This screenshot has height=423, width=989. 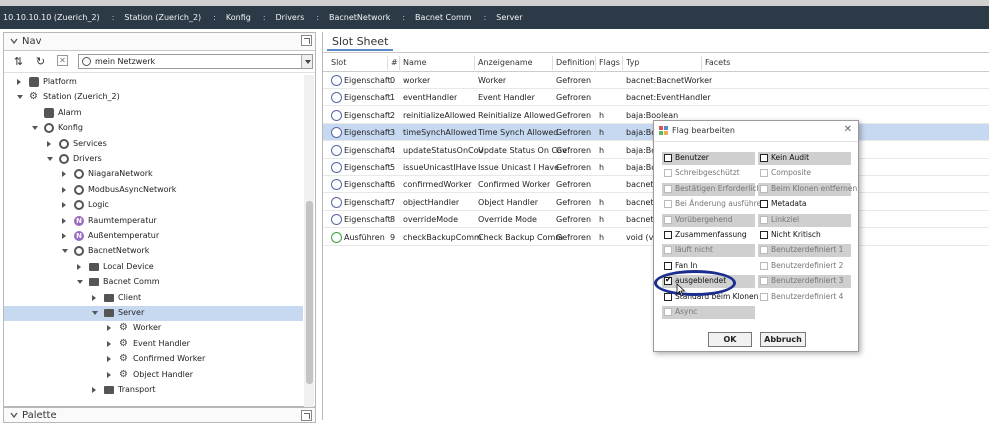 I want to click on chevron-down-icon, so click(x=306, y=61).